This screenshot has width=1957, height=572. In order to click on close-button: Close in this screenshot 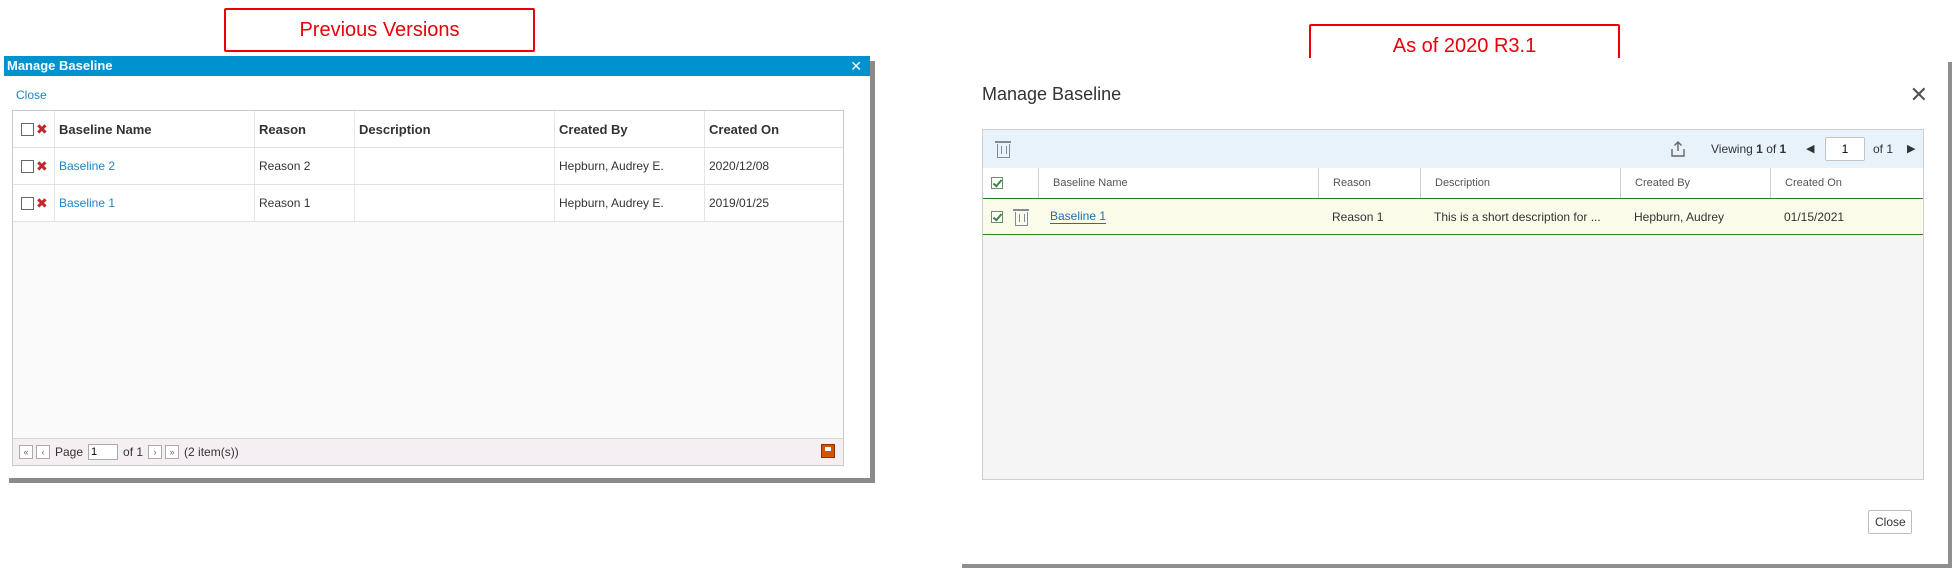, I will do `click(1890, 522)`.